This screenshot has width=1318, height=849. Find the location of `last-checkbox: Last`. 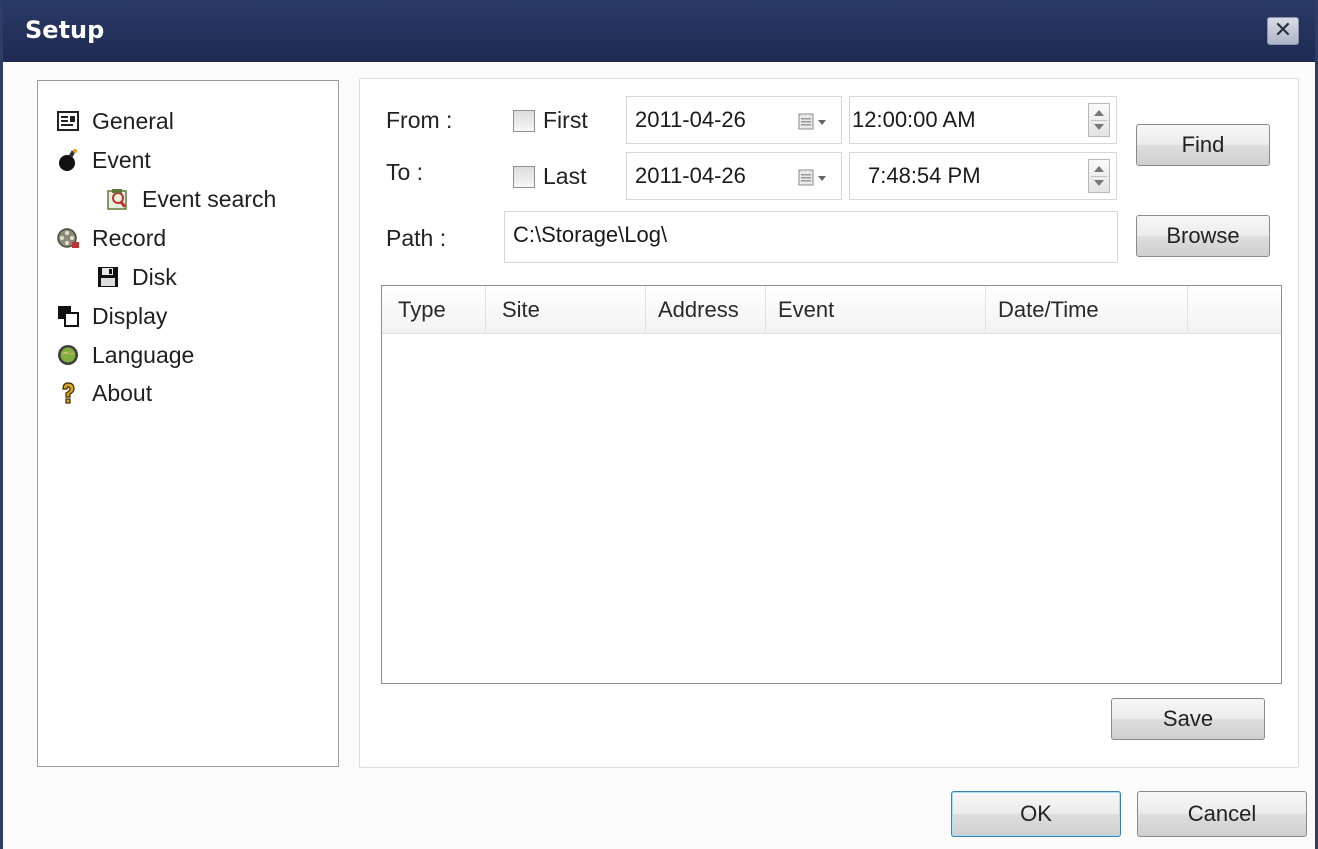

last-checkbox: Last is located at coordinates (549, 176).